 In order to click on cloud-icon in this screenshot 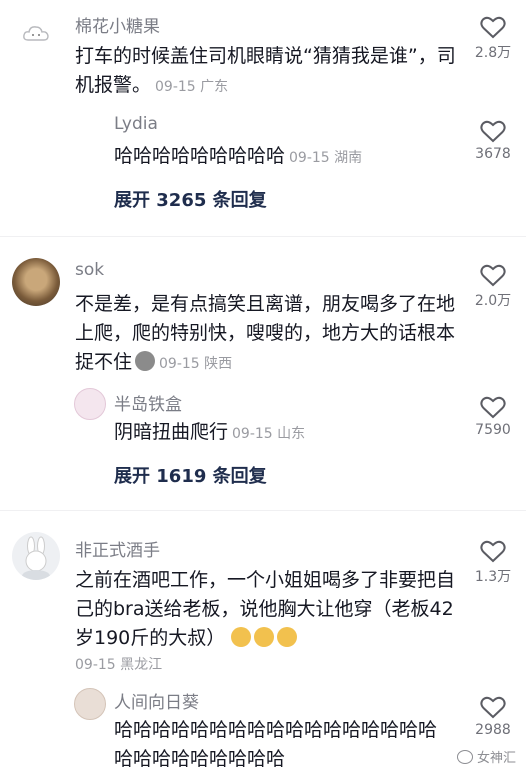, I will do `click(36, 33)`.